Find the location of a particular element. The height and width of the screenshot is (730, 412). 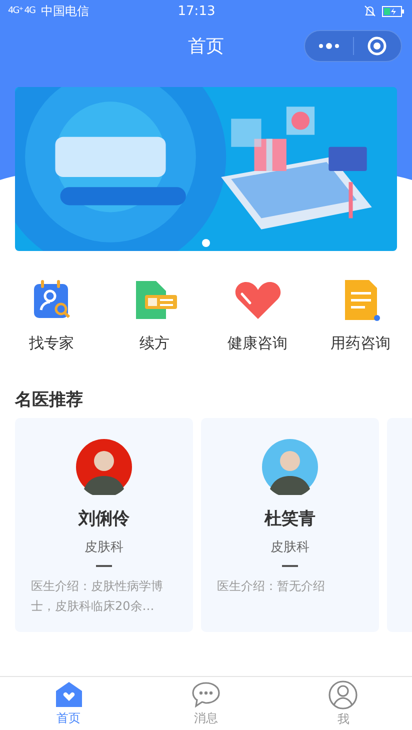

more-icon is located at coordinates (329, 46).